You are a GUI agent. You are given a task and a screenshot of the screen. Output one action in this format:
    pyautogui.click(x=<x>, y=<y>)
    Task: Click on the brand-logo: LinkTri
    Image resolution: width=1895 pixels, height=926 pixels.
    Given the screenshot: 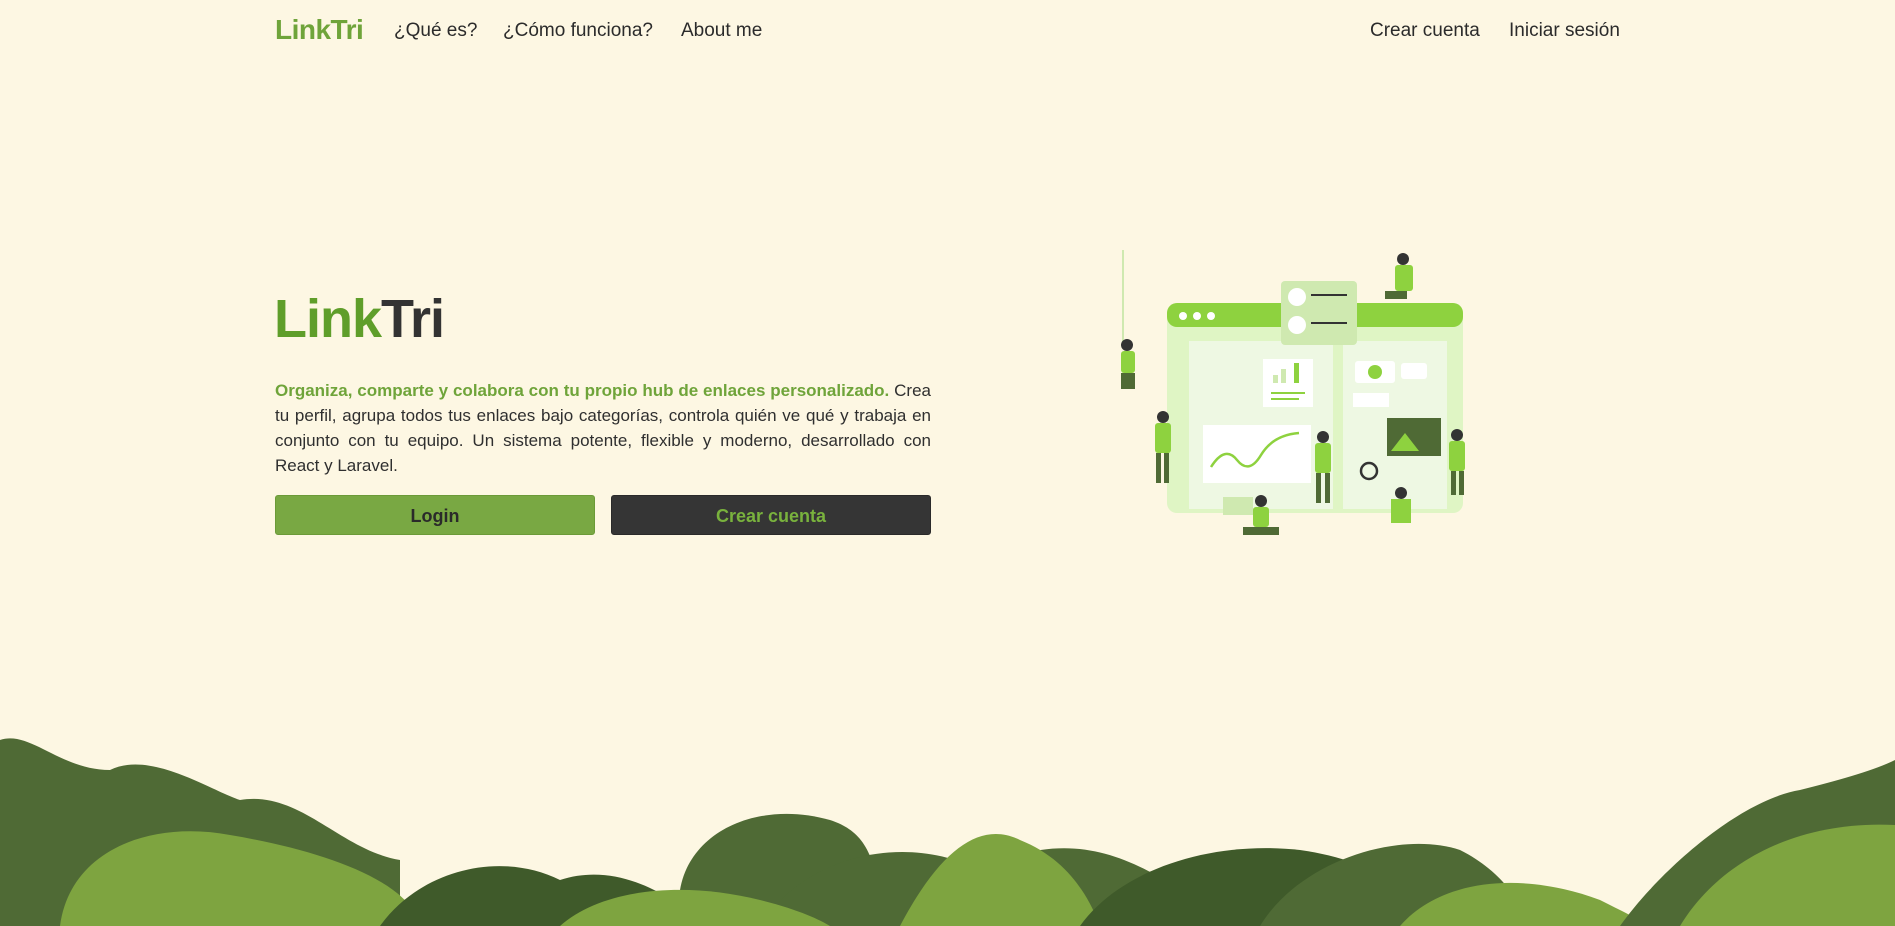 What is the action you would take?
    pyautogui.click(x=319, y=30)
    